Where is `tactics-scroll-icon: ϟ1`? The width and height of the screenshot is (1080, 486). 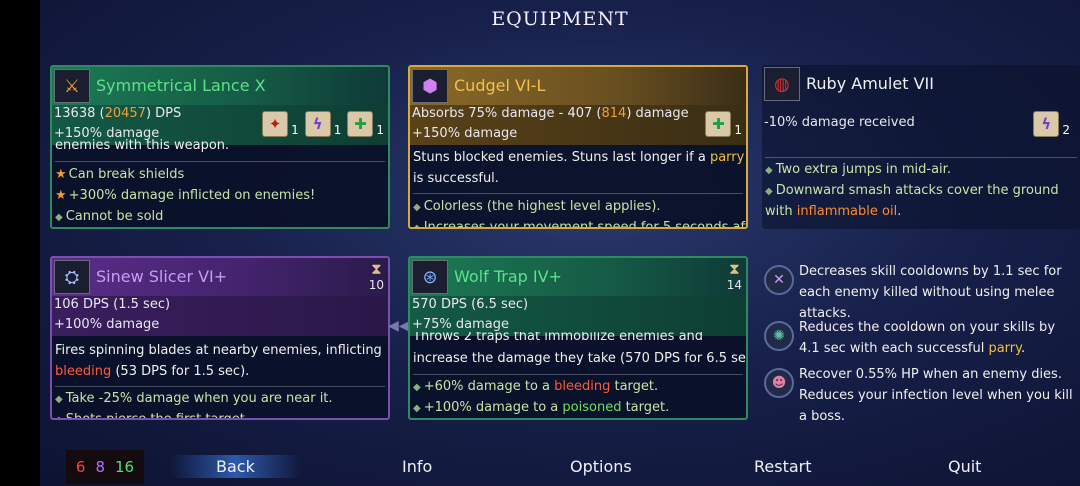
tactics-scroll-icon: ϟ1 is located at coordinates (322, 124).